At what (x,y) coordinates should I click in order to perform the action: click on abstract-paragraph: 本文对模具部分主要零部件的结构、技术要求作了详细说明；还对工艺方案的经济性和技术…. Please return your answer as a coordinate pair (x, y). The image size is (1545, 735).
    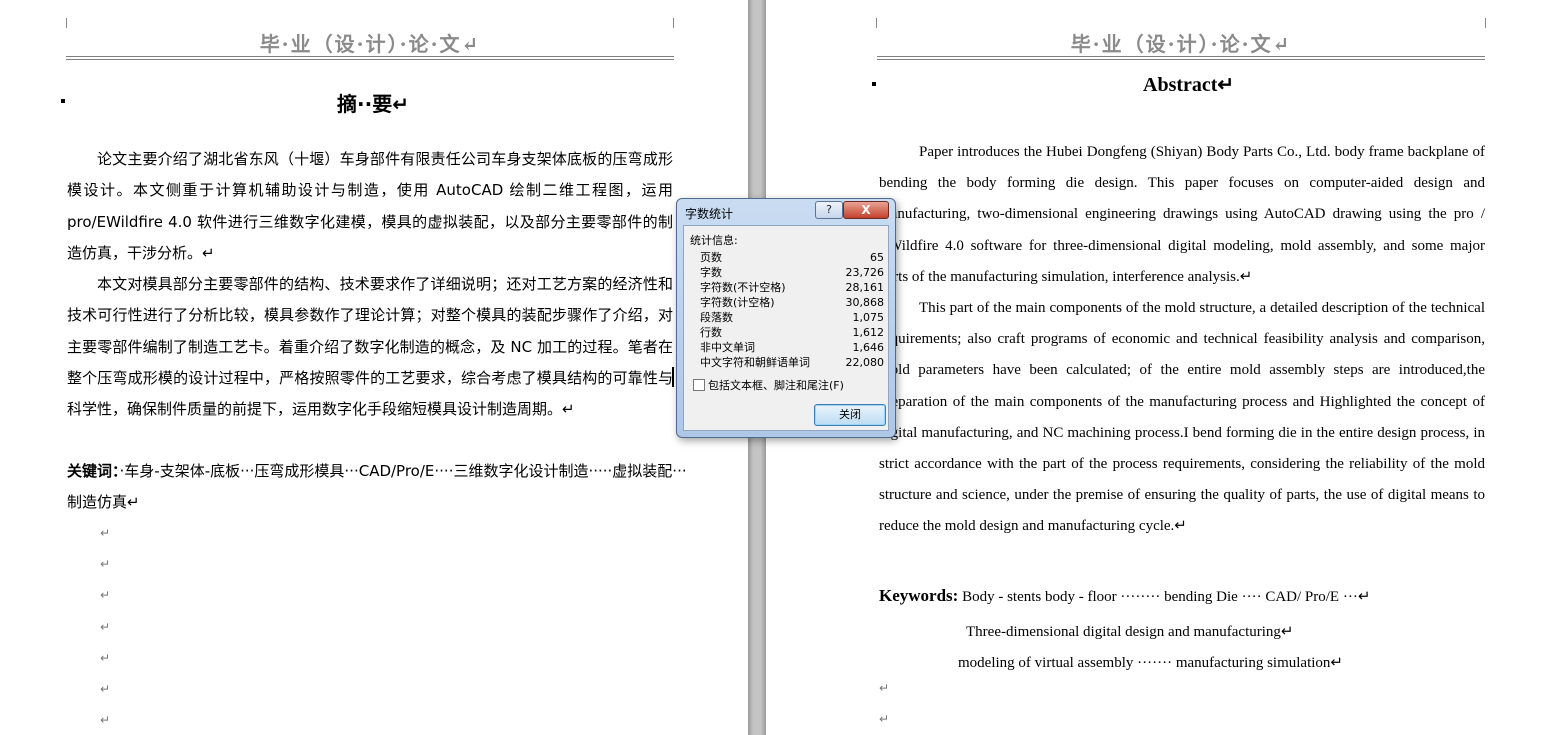
    Looking at the image, I should click on (370, 347).